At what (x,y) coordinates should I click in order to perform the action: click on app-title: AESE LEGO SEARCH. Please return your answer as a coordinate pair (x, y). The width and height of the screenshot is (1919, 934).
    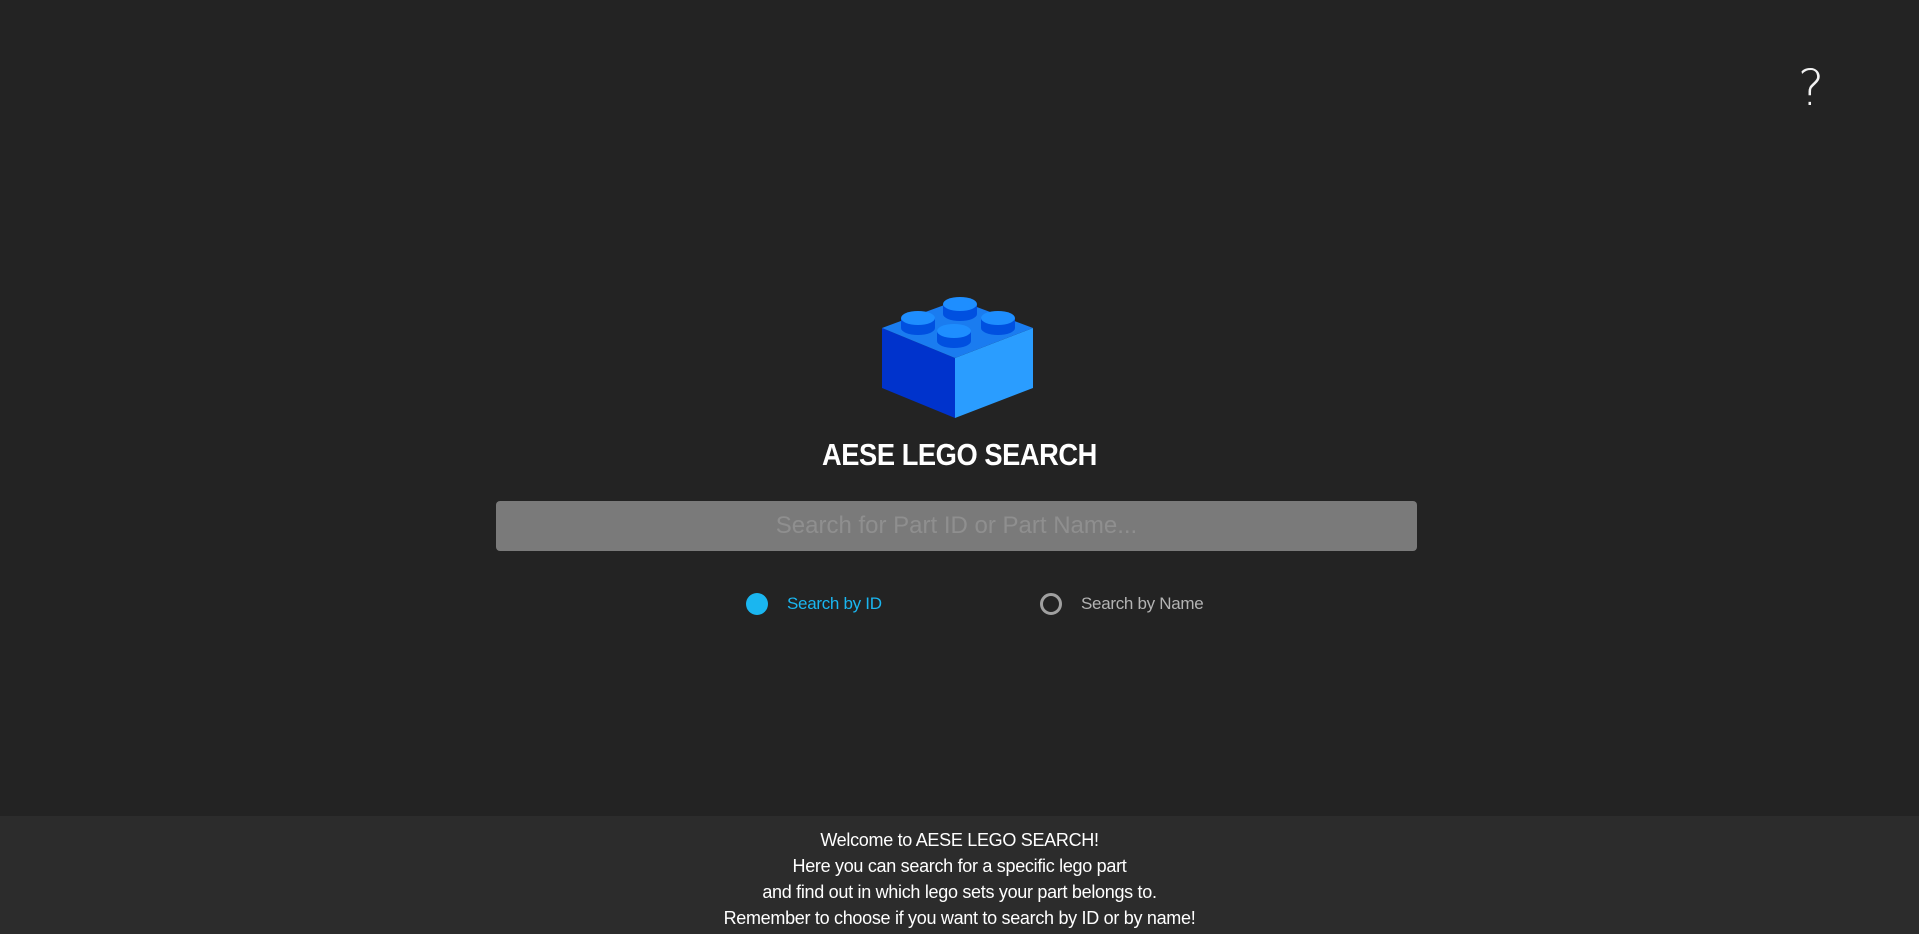
    Looking at the image, I should click on (959, 454).